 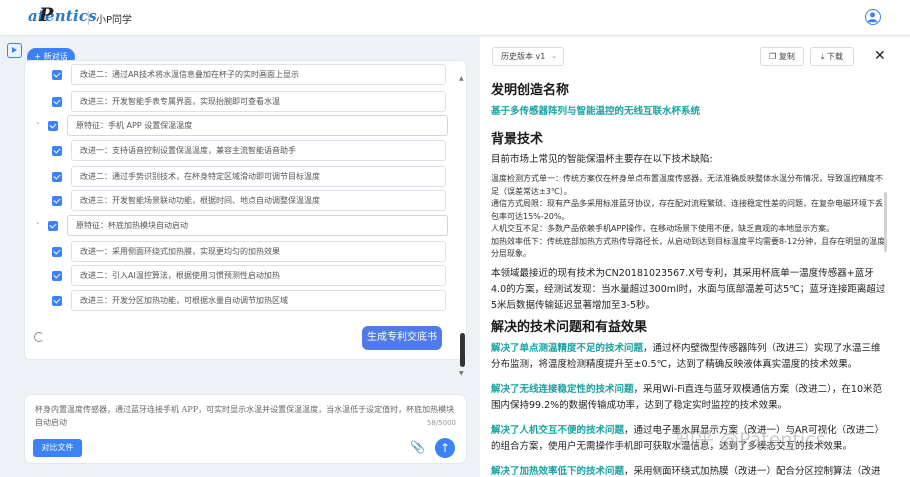 I want to click on patentics-logo: Patentics, so click(x=62, y=16).